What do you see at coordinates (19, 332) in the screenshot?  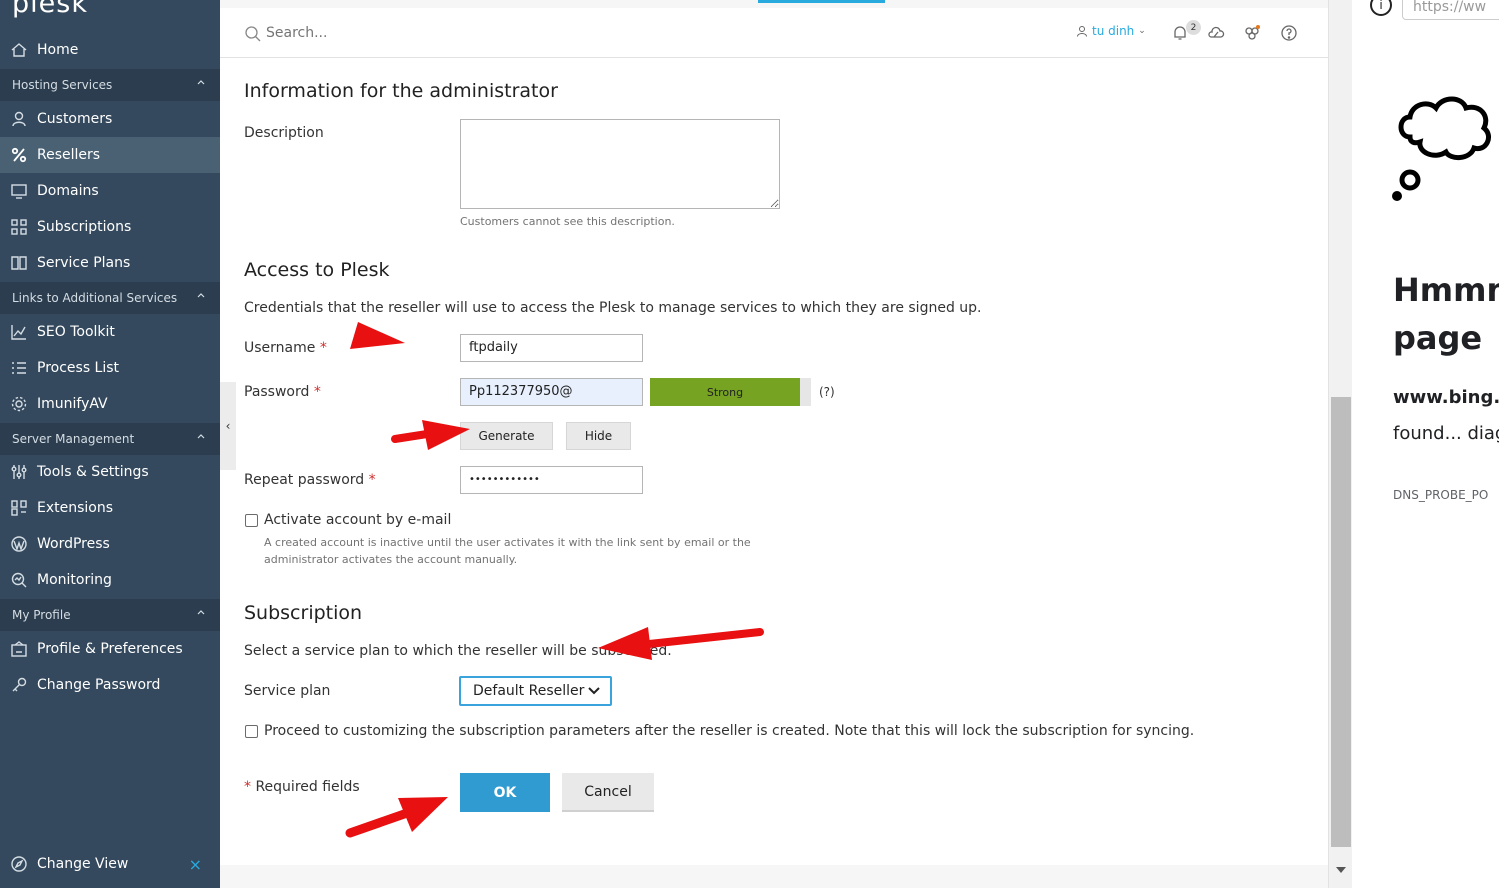 I see `chart-icon` at bounding box center [19, 332].